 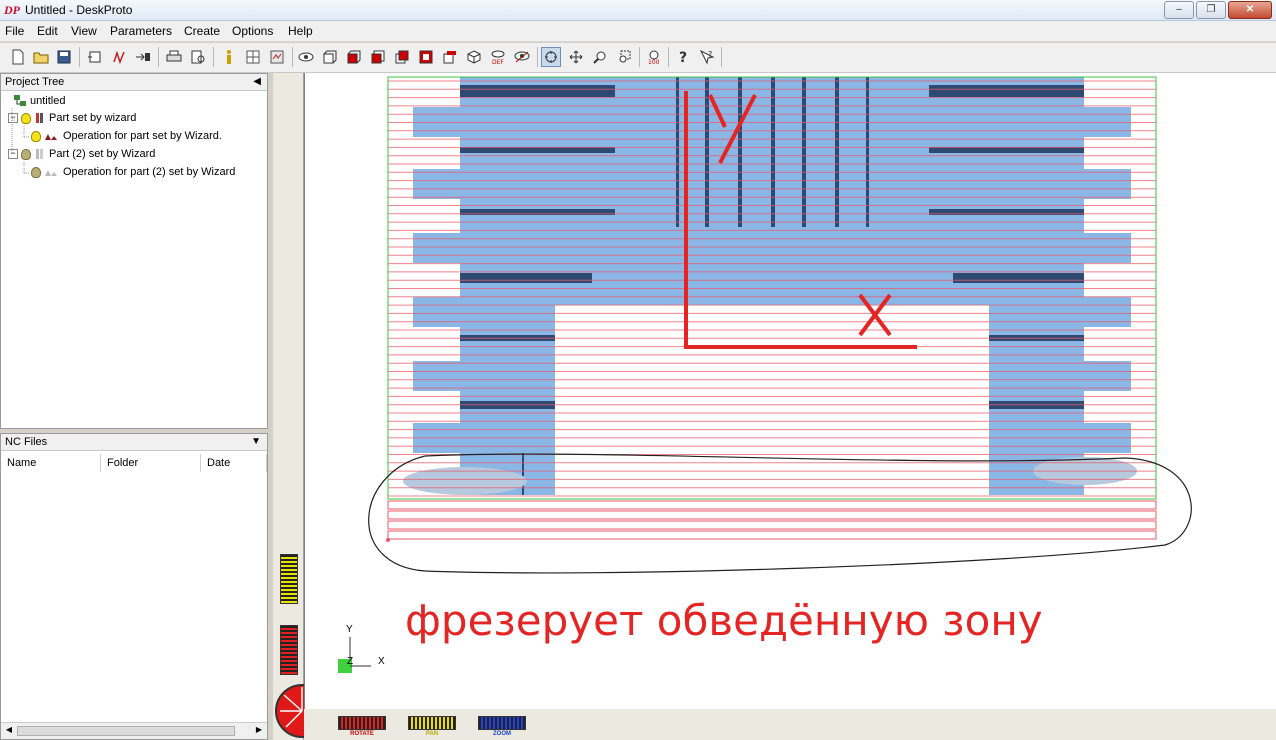 I want to click on menu-options: Options, so click(x=252, y=31).